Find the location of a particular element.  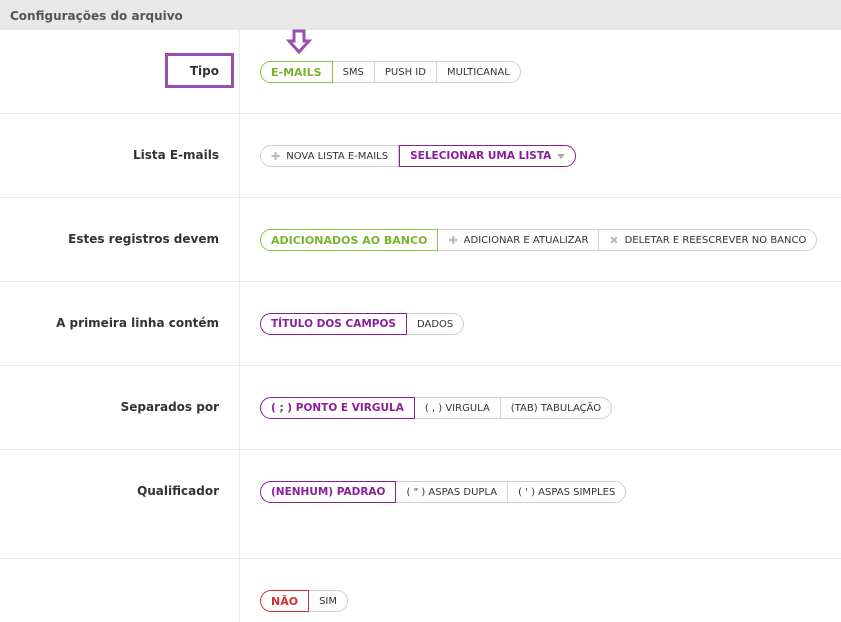

separados-label: Separados por is located at coordinates (169, 407).